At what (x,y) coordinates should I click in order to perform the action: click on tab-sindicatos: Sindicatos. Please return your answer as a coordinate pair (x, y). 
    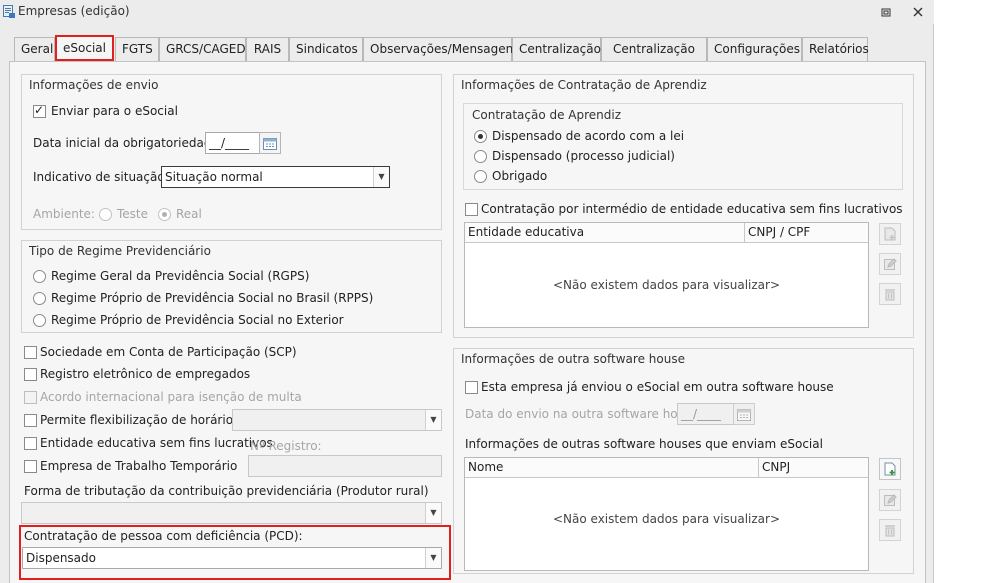
    Looking at the image, I should click on (326, 49).